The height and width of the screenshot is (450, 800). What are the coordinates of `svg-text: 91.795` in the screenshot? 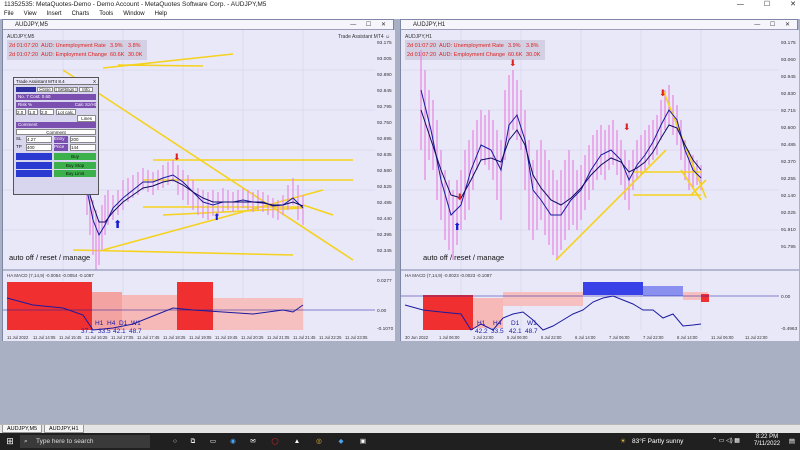 It's located at (788, 247).